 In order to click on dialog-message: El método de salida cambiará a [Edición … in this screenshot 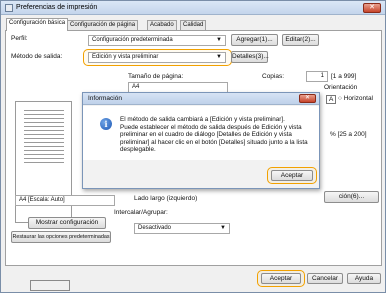, I will do `click(216, 135)`.